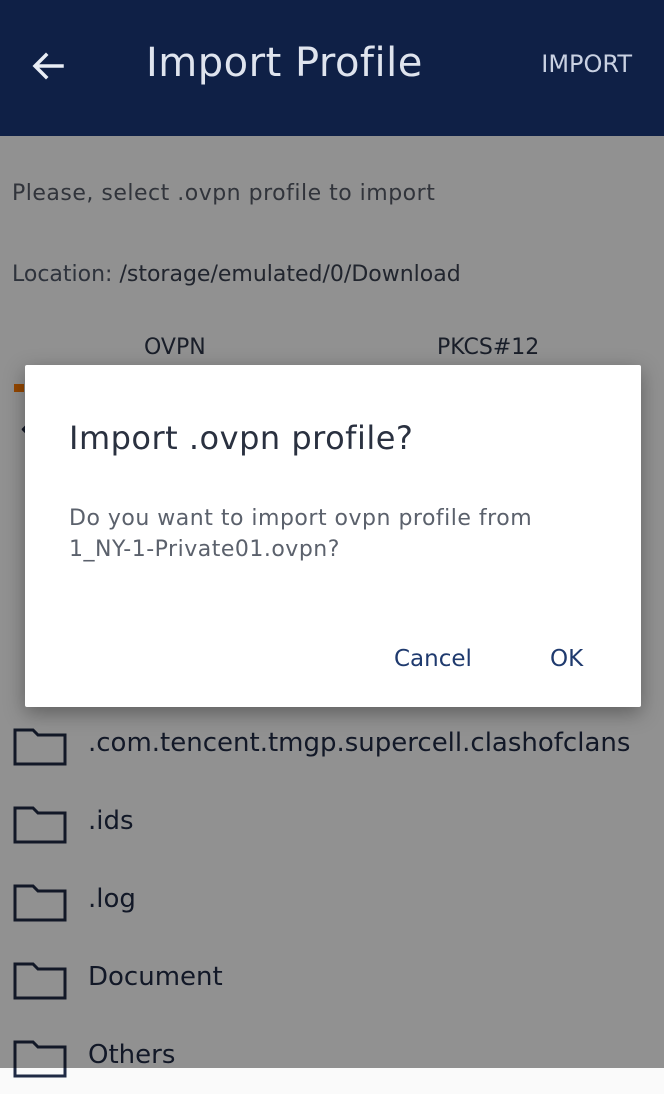  Describe the element at coordinates (433, 659) in the screenshot. I see `cancel-button: Cancel` at that location.